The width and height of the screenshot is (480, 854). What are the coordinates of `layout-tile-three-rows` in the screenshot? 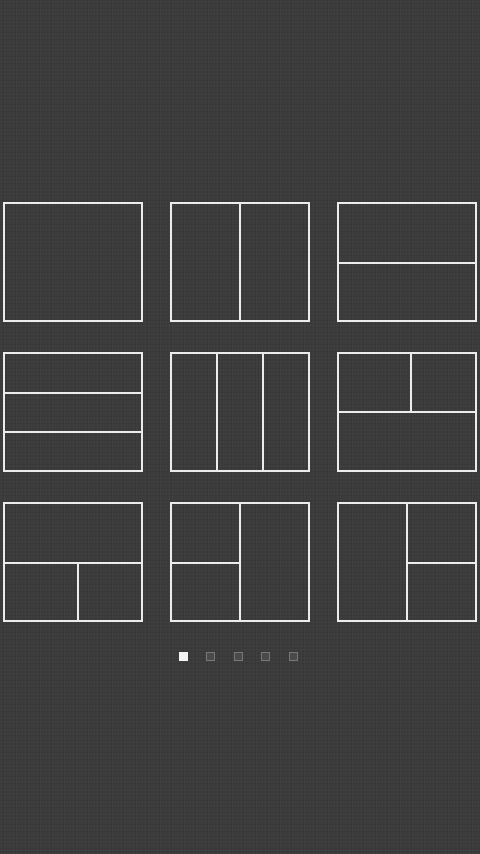 It's located at (73, 412).